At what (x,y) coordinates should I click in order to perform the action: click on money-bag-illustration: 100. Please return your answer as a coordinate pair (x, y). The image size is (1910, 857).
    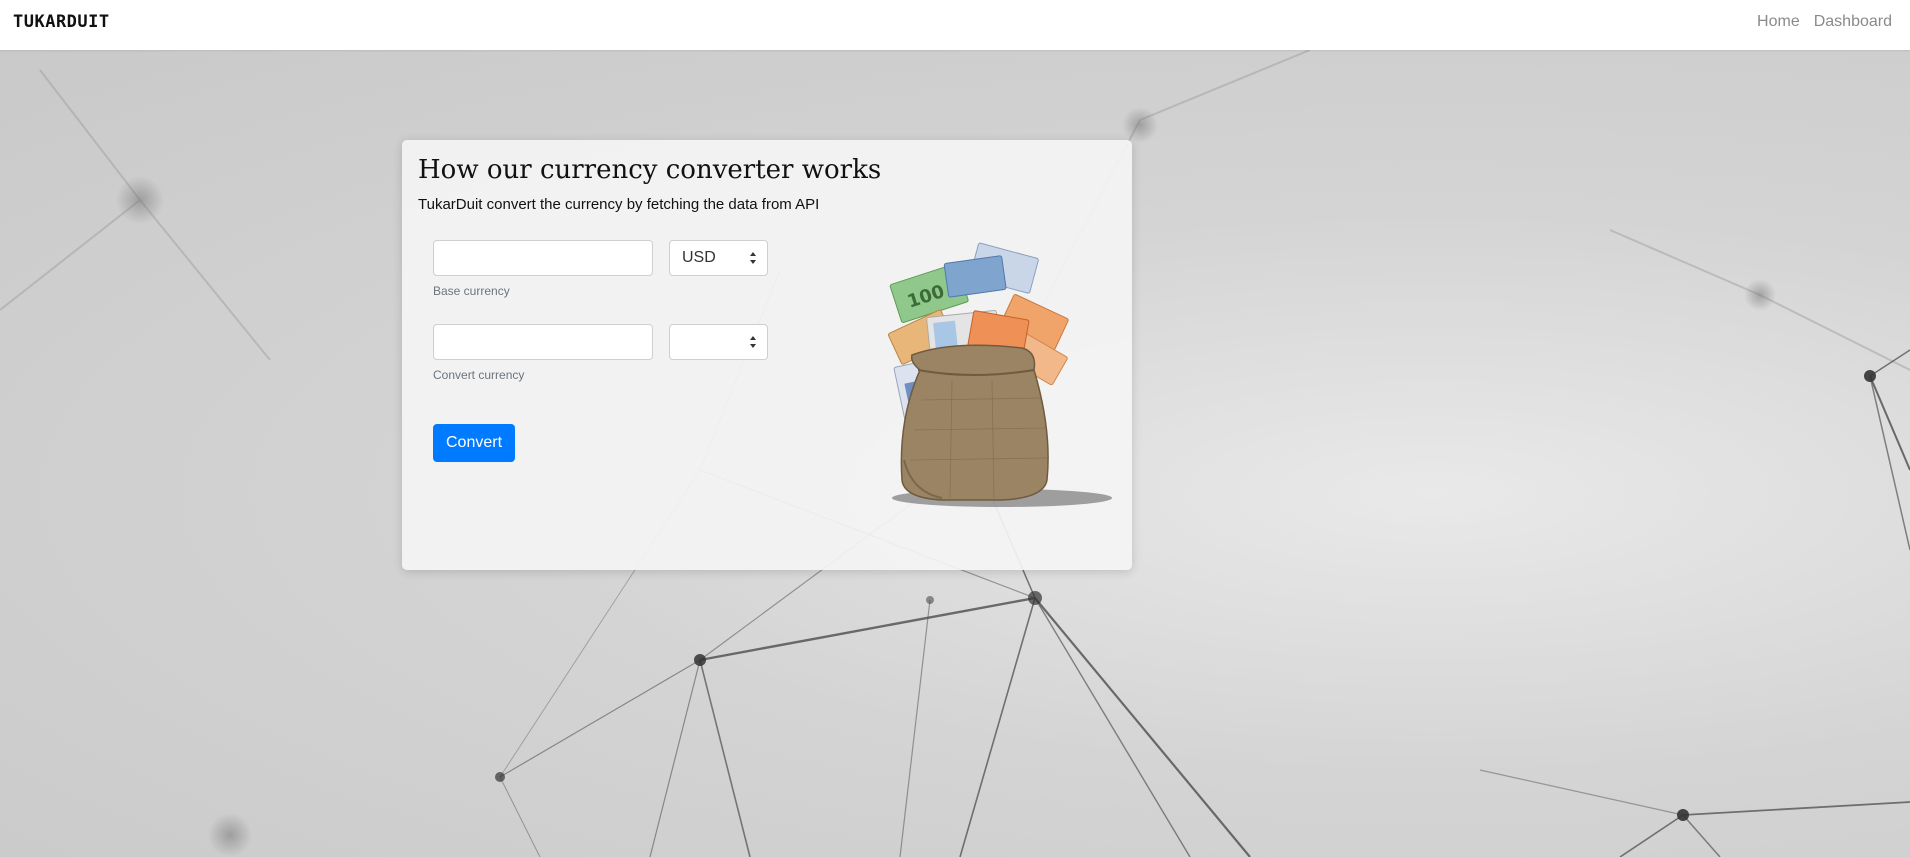
    Looking at the image, I should click on (999, 374).